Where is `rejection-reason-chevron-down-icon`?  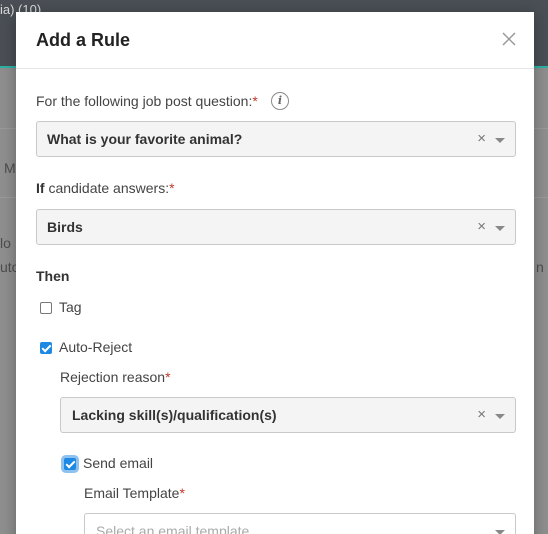
rejection-reason-chevron-down-icon is located at coordinates (500, 416).